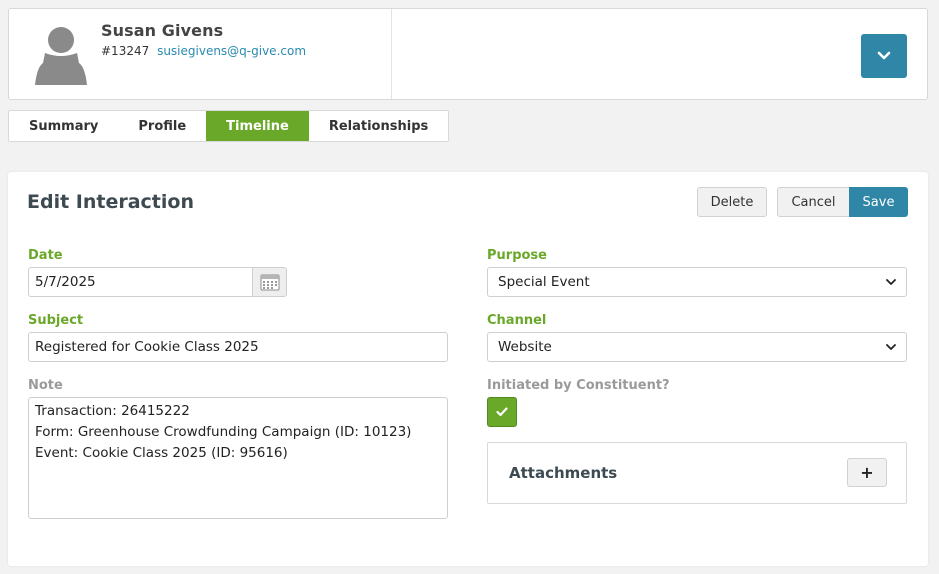  I want to click on tab-summary: Summary, so click(63, 126).